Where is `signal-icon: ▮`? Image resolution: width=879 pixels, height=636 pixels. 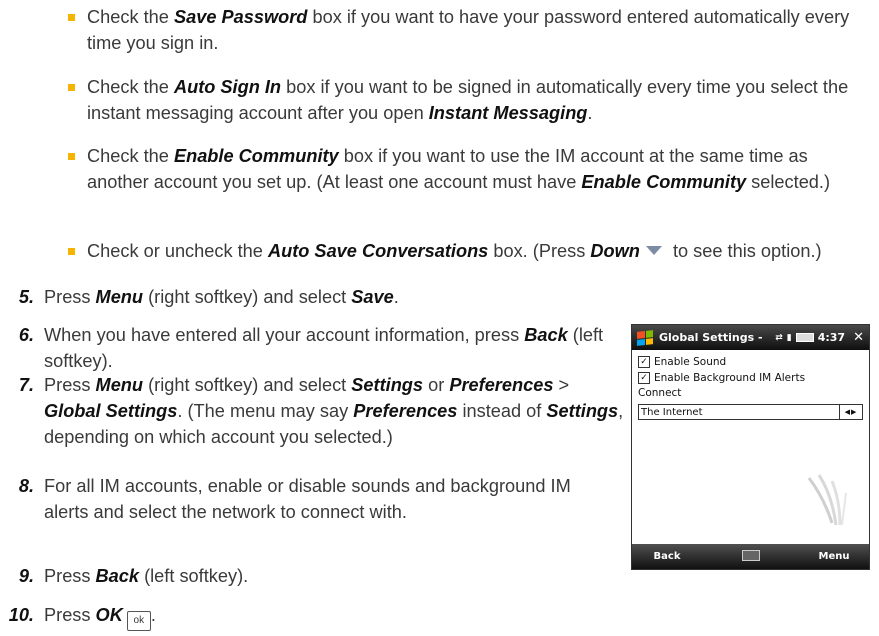
signal-icon: ▮ is located at coordinates (789, 337).